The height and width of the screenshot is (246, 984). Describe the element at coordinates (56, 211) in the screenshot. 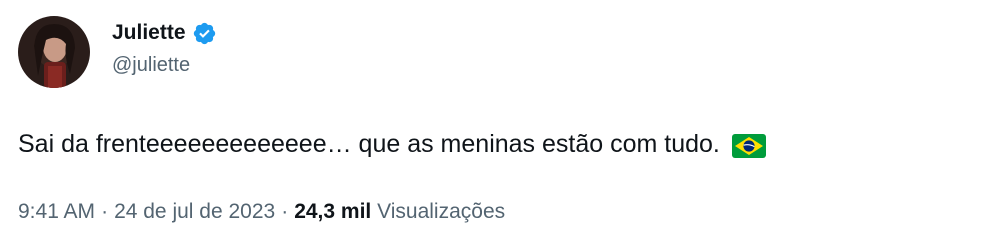

I see `tweet-time: 9:41 AM` at that location.